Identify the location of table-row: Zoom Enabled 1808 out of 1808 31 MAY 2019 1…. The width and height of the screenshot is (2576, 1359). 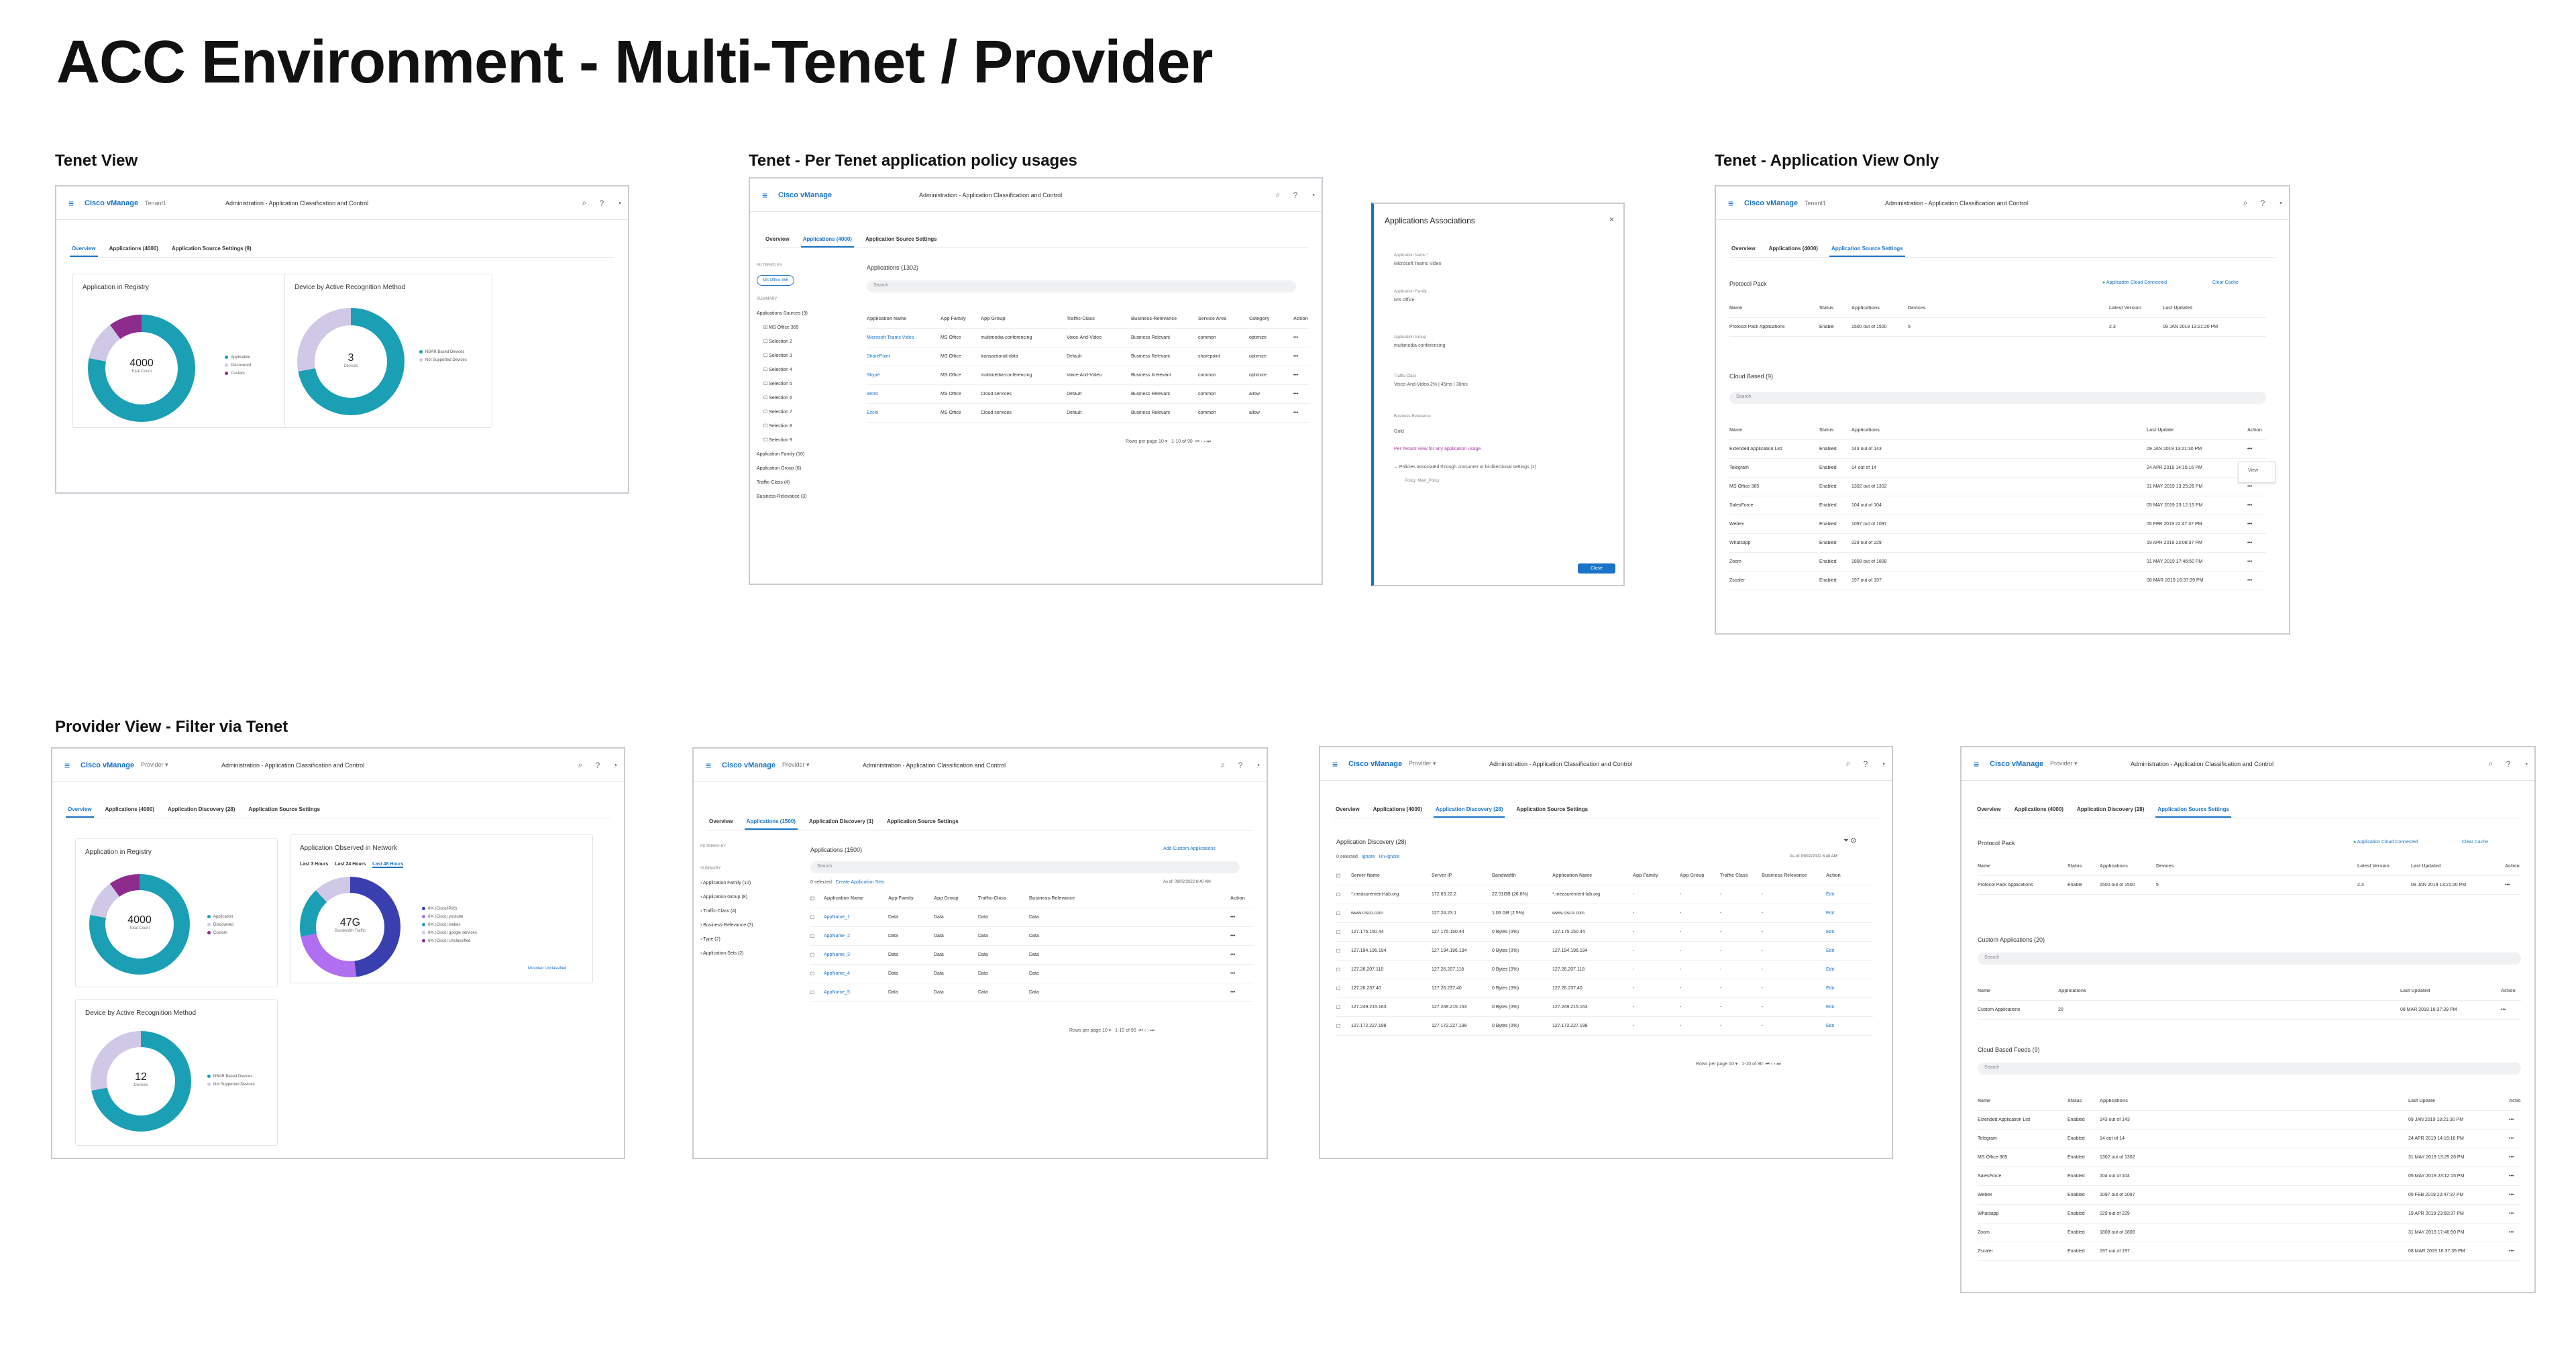
(2249, 1233).